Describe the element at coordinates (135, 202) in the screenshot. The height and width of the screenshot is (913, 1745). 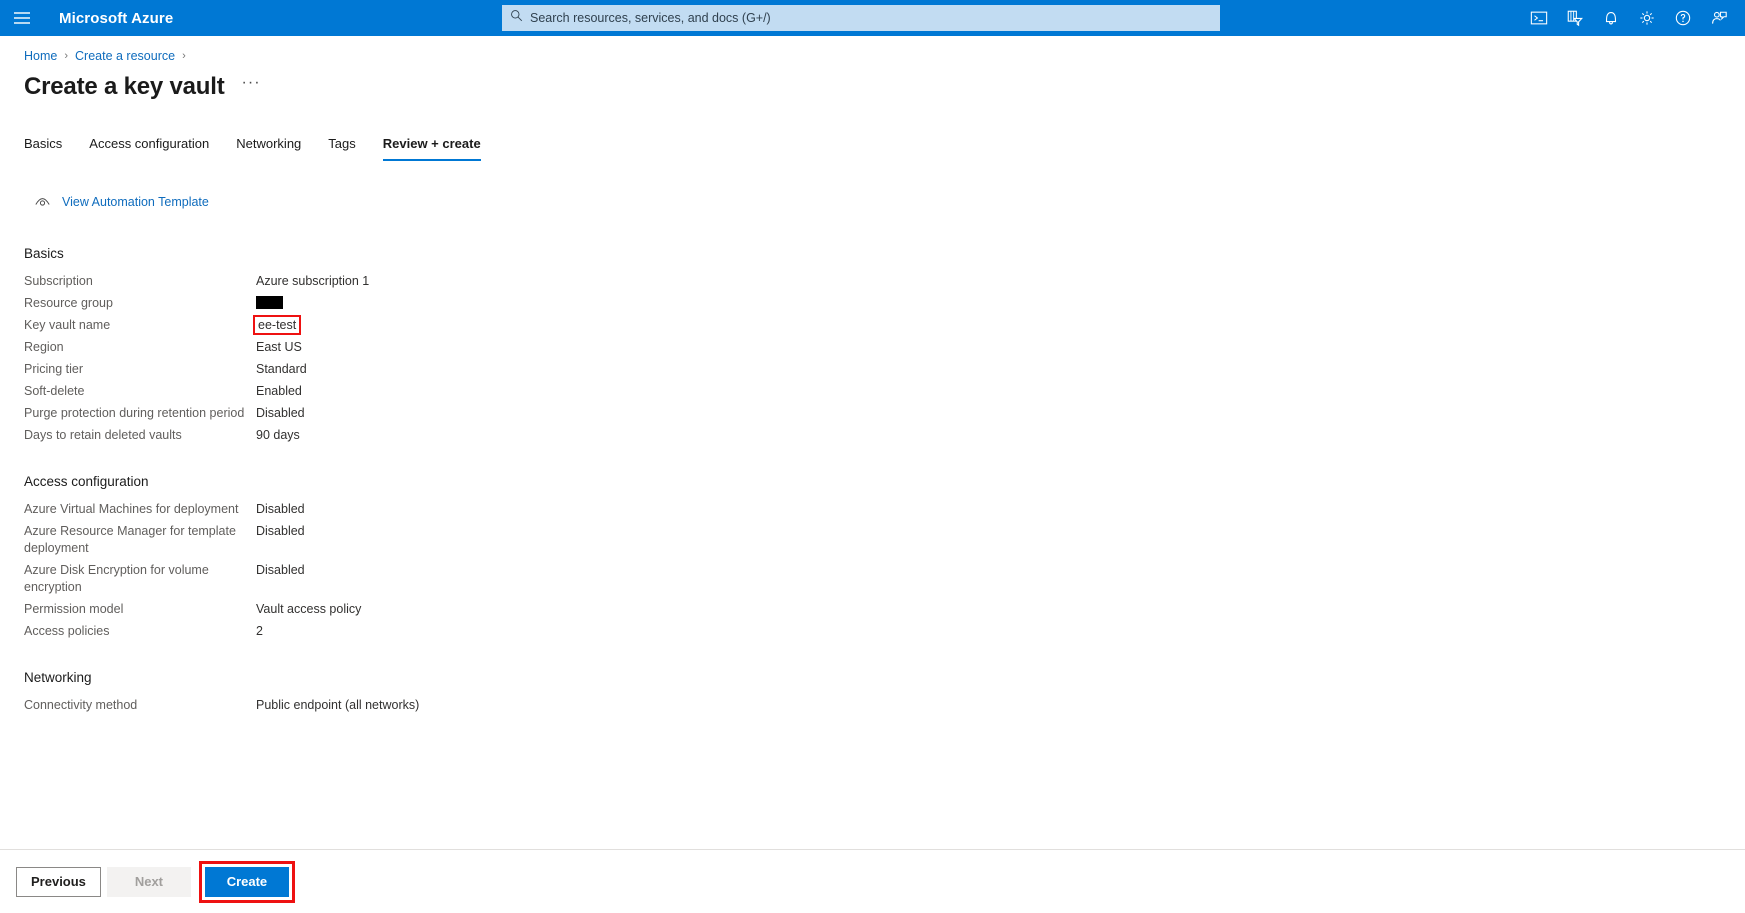
I see `view-automation-template-label: View Automation Template` at that location.